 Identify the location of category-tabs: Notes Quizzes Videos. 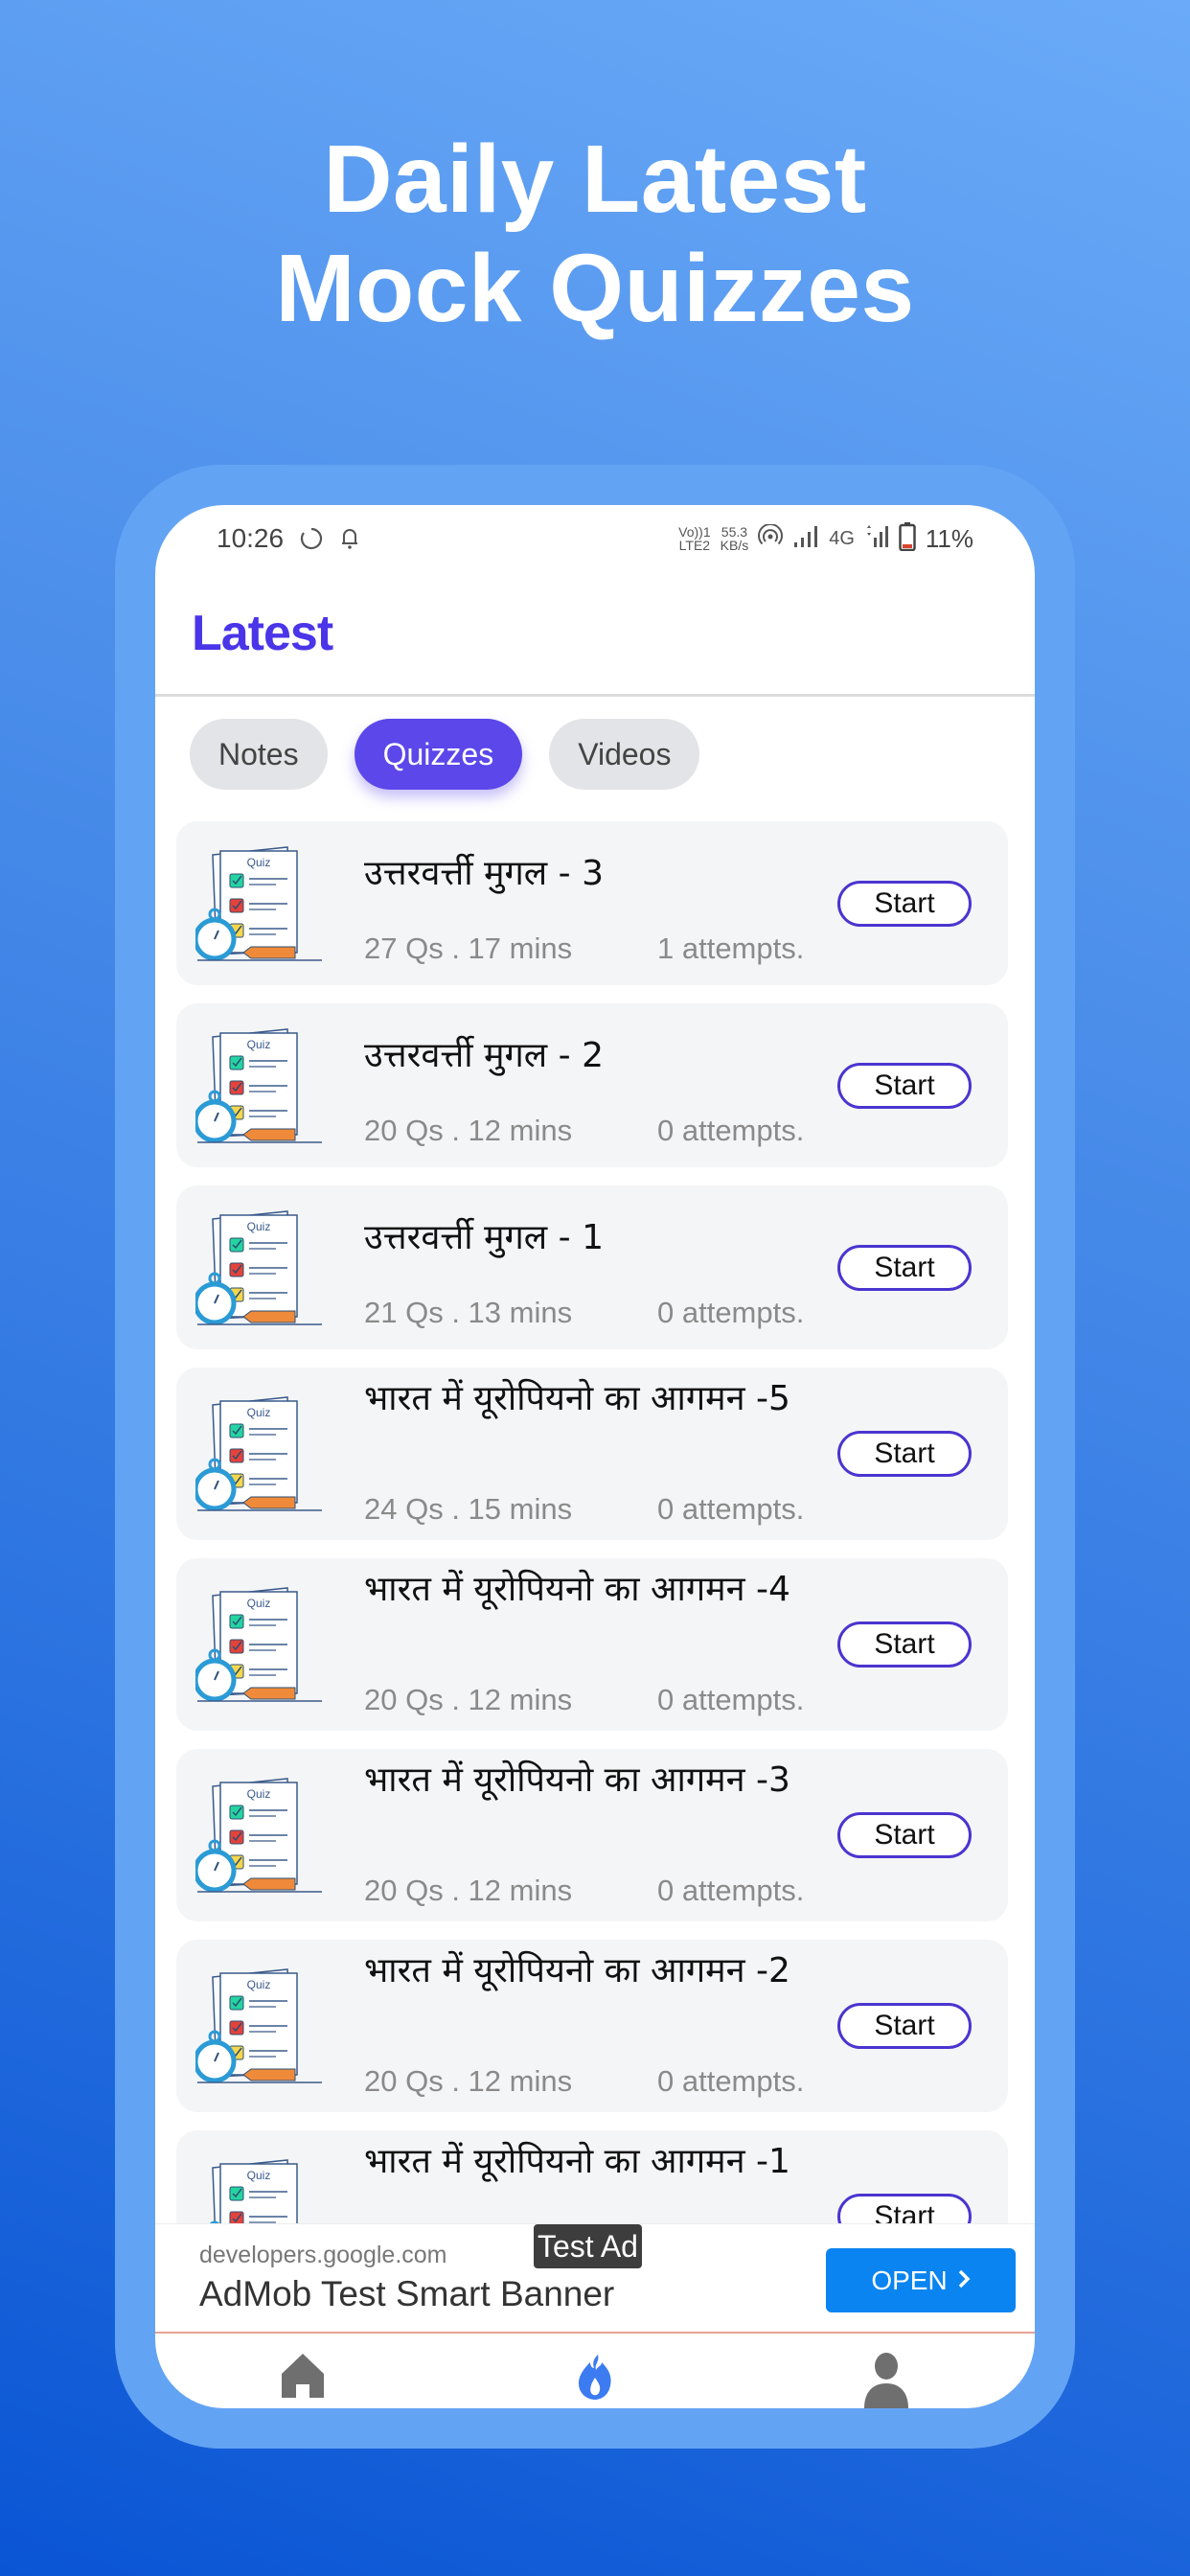
(445, 754).